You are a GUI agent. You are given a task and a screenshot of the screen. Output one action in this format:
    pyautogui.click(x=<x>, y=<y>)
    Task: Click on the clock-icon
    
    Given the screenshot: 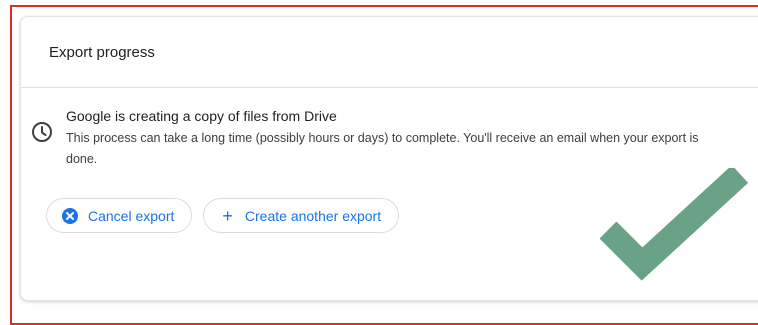 What is the action you would take?
    pyautogui.click(x=42, y=132)
    